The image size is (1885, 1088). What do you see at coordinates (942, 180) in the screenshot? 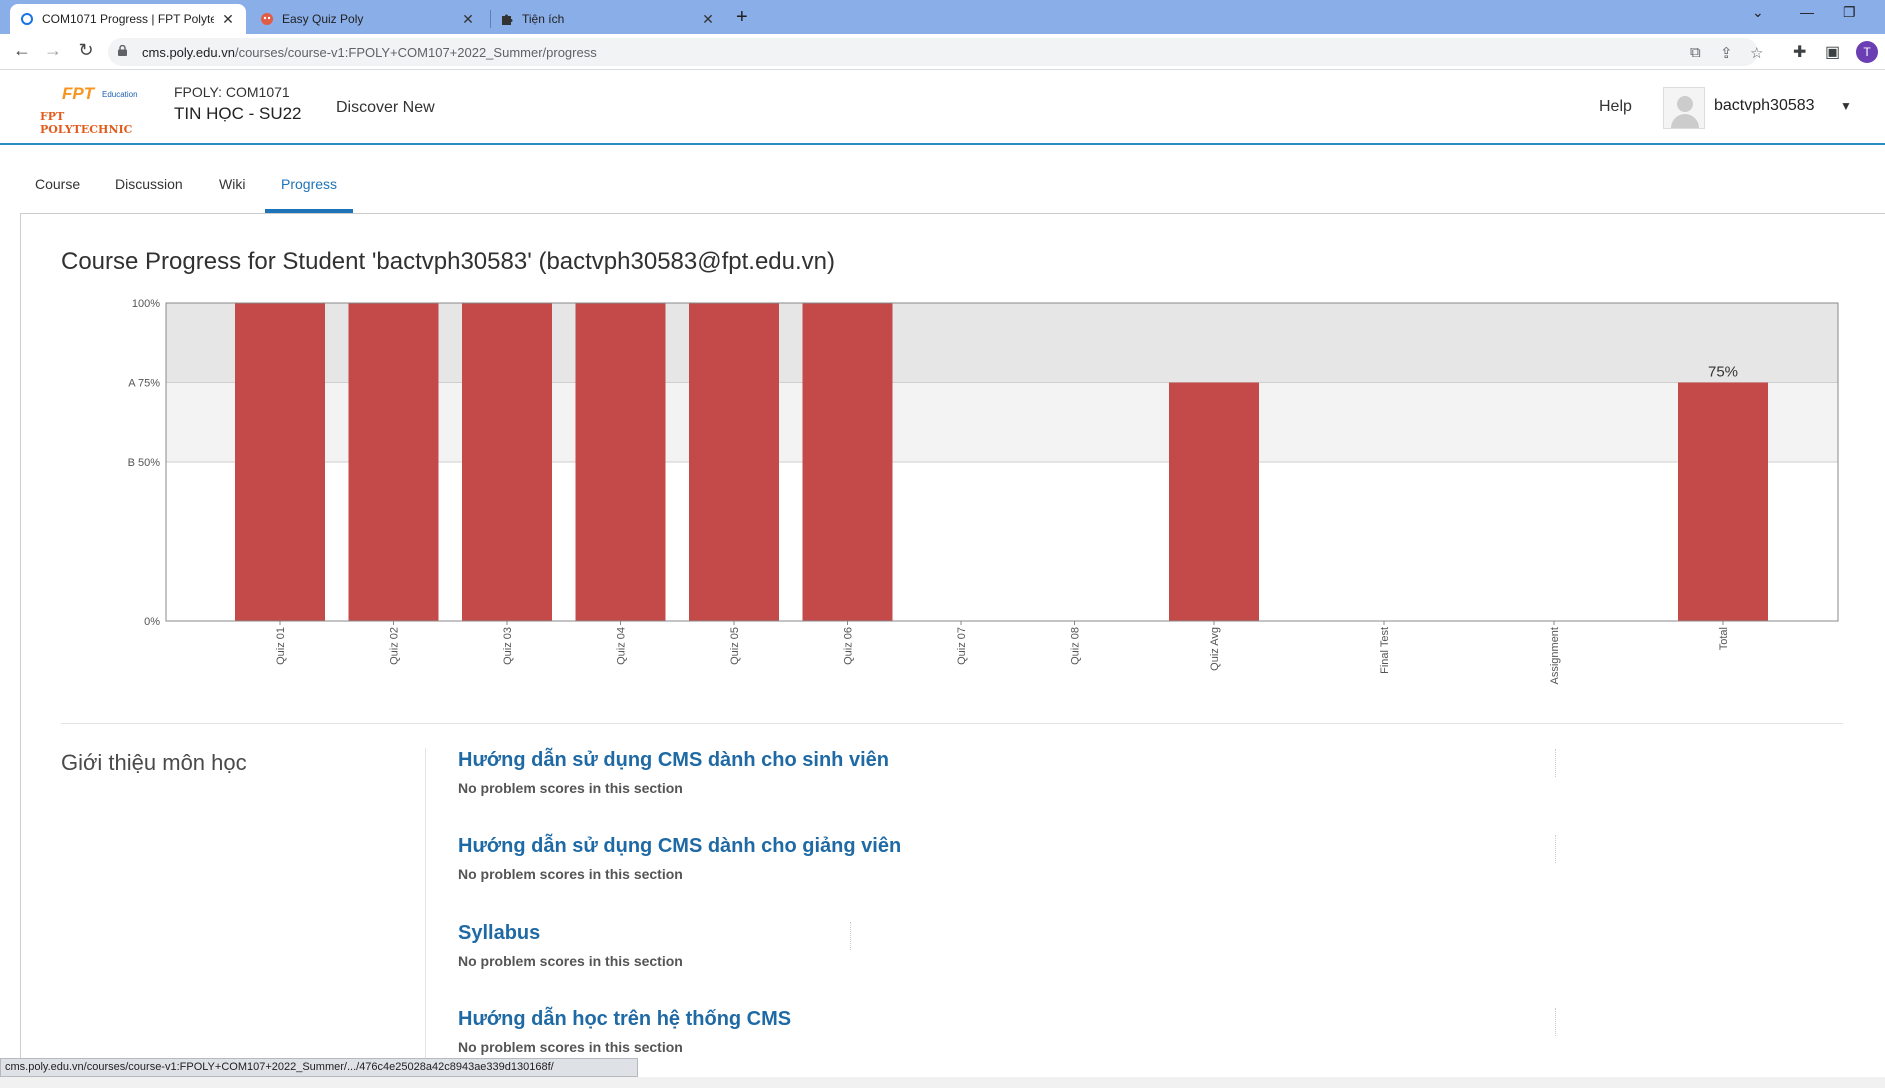
I see `course-nav: Course Discussion Wiki Progress` at bounding box center [942, 180].